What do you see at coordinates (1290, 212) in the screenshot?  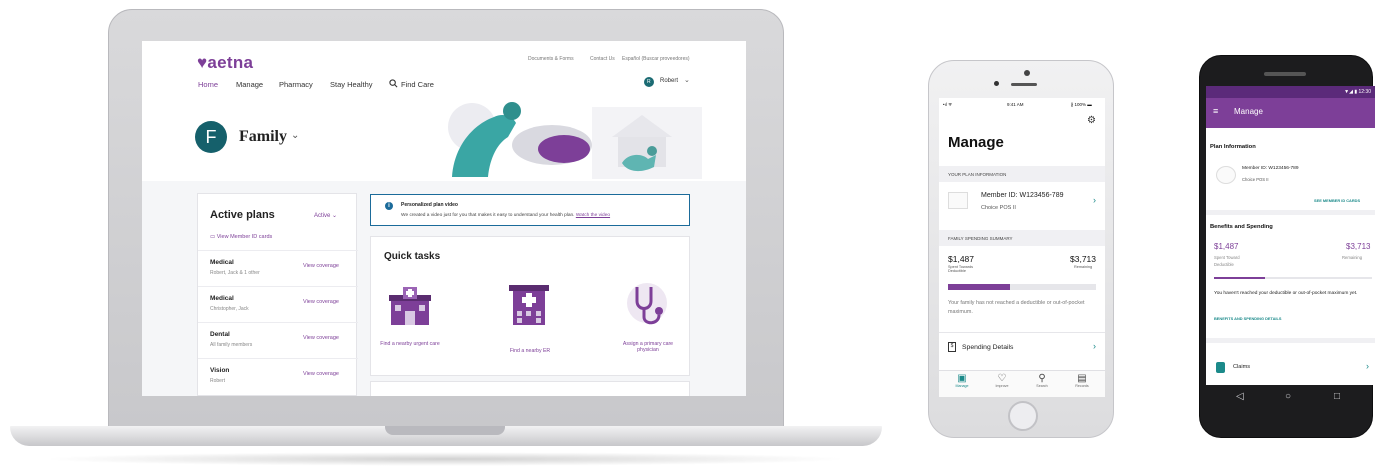 I see `divider` at bounding box center [1290, 212].